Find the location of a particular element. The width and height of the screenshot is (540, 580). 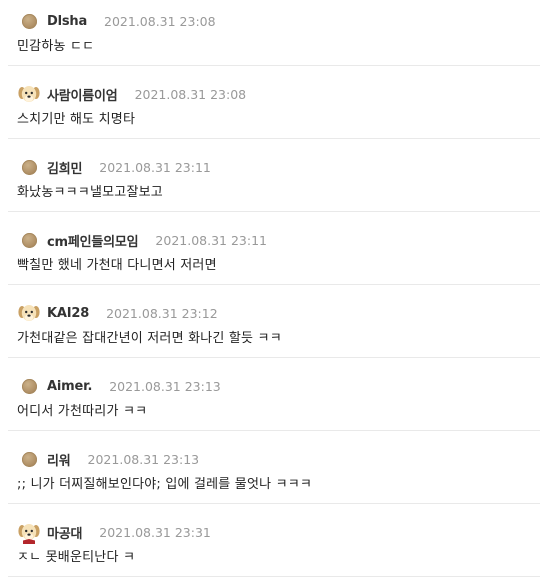

comment-header: 리워 2021.08.31 23:13 is located at coordinates (108, 459).